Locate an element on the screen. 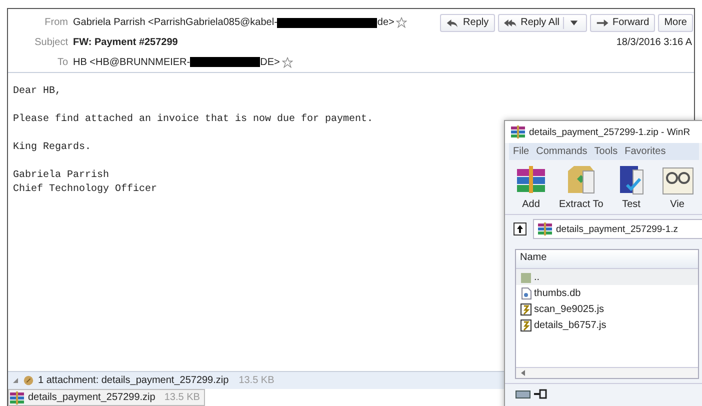 The width and height of the screenshot is (702, 406). subject-text: FW: Payment #257299 is located at coordinates (125, 42).